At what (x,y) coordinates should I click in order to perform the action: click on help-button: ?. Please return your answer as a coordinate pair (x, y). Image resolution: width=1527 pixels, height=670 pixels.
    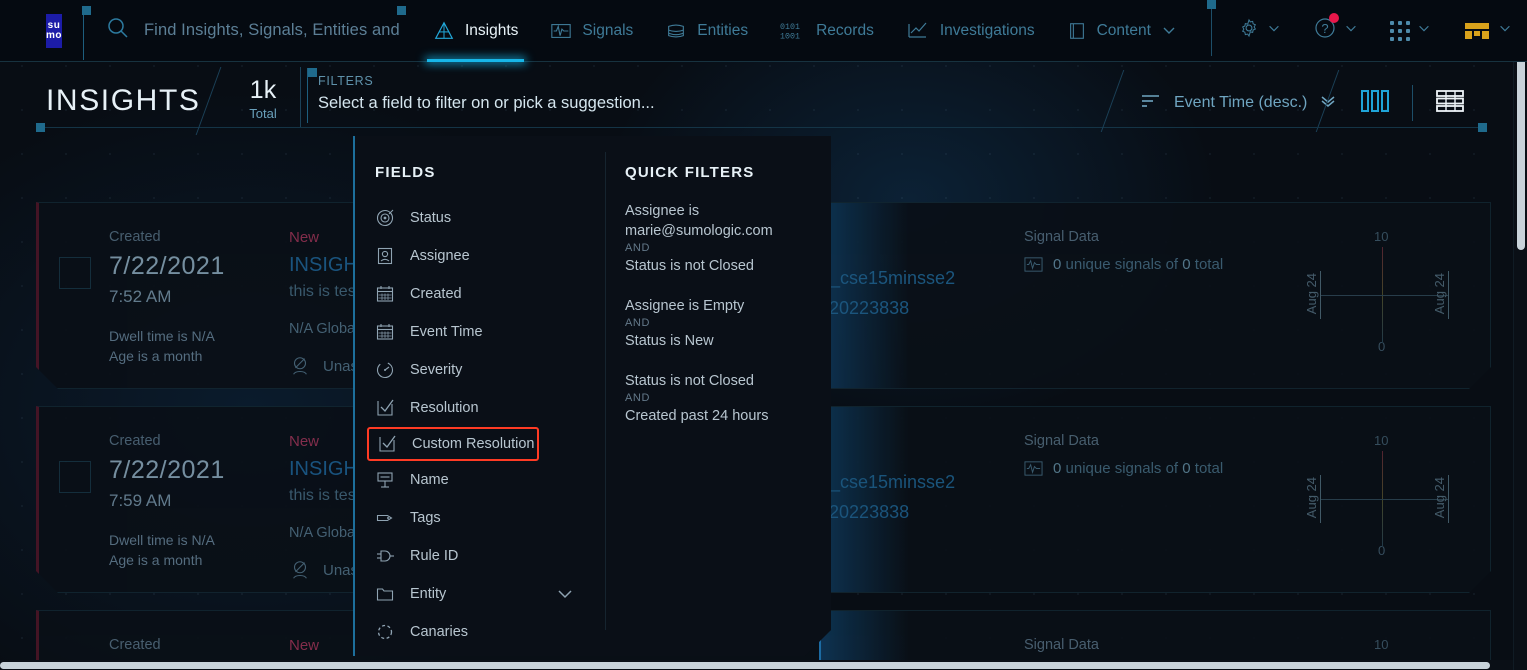
    Looking at the image, I should click on (1335, 31).